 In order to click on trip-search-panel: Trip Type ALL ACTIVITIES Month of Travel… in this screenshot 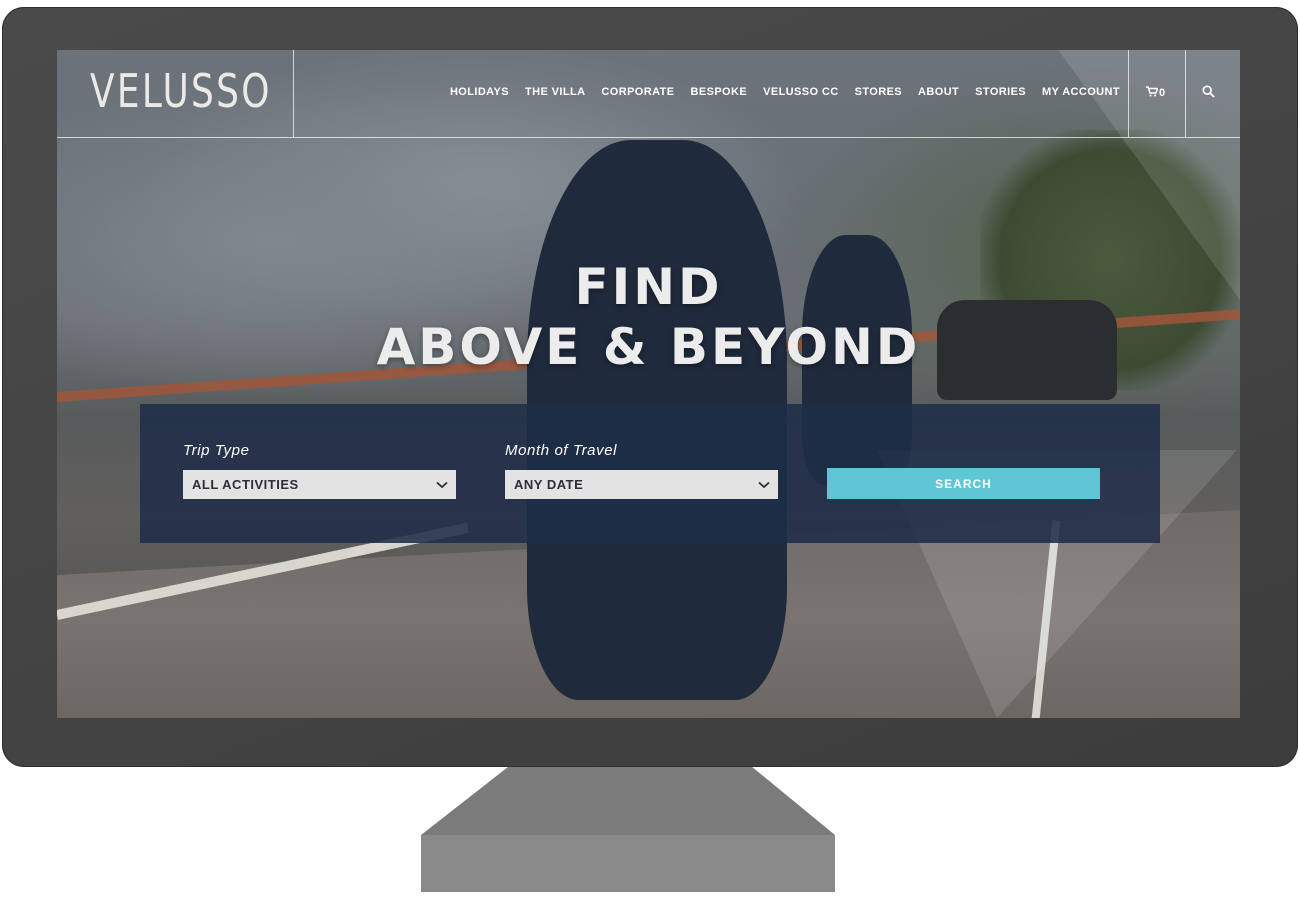, I will do `click(650, 473)`.